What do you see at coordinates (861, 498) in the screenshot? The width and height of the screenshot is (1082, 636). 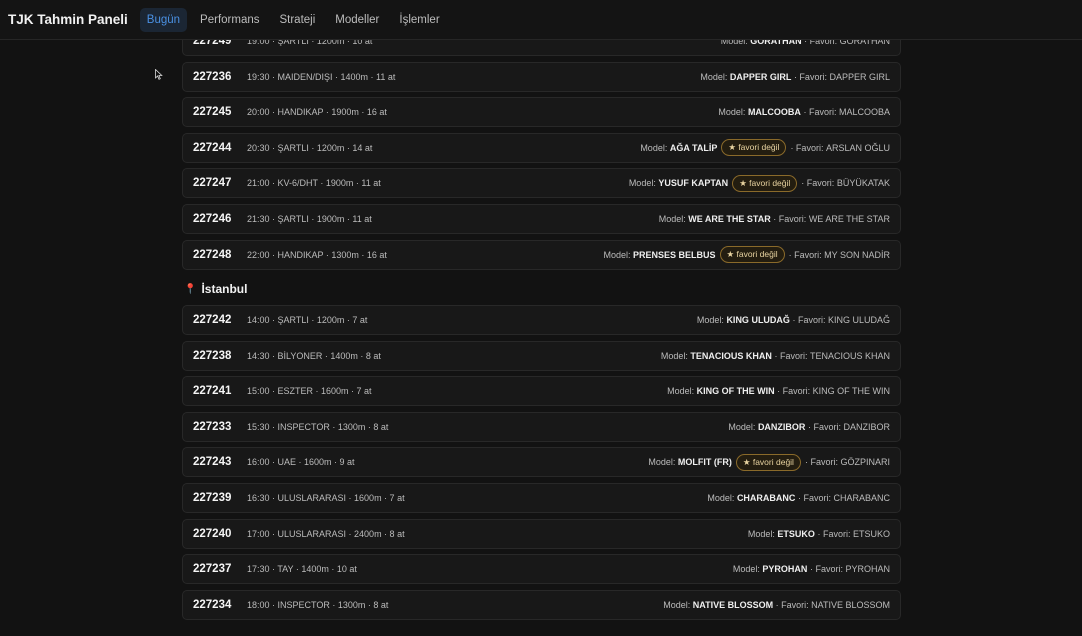 I see `favorite-pick: CHARABANC` at bounding box center [861, 498].